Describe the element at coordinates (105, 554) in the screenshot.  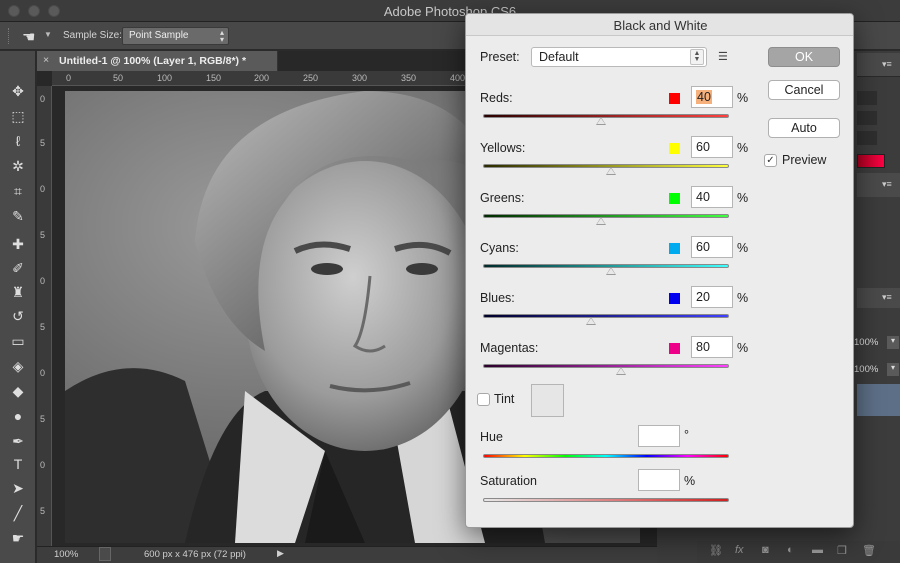
I see `status-share-icon` at that location.